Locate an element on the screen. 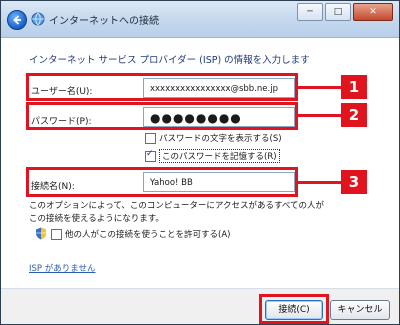 The image size is (400, 325). close-icon: ✕ is located at coordinates (373, 12).